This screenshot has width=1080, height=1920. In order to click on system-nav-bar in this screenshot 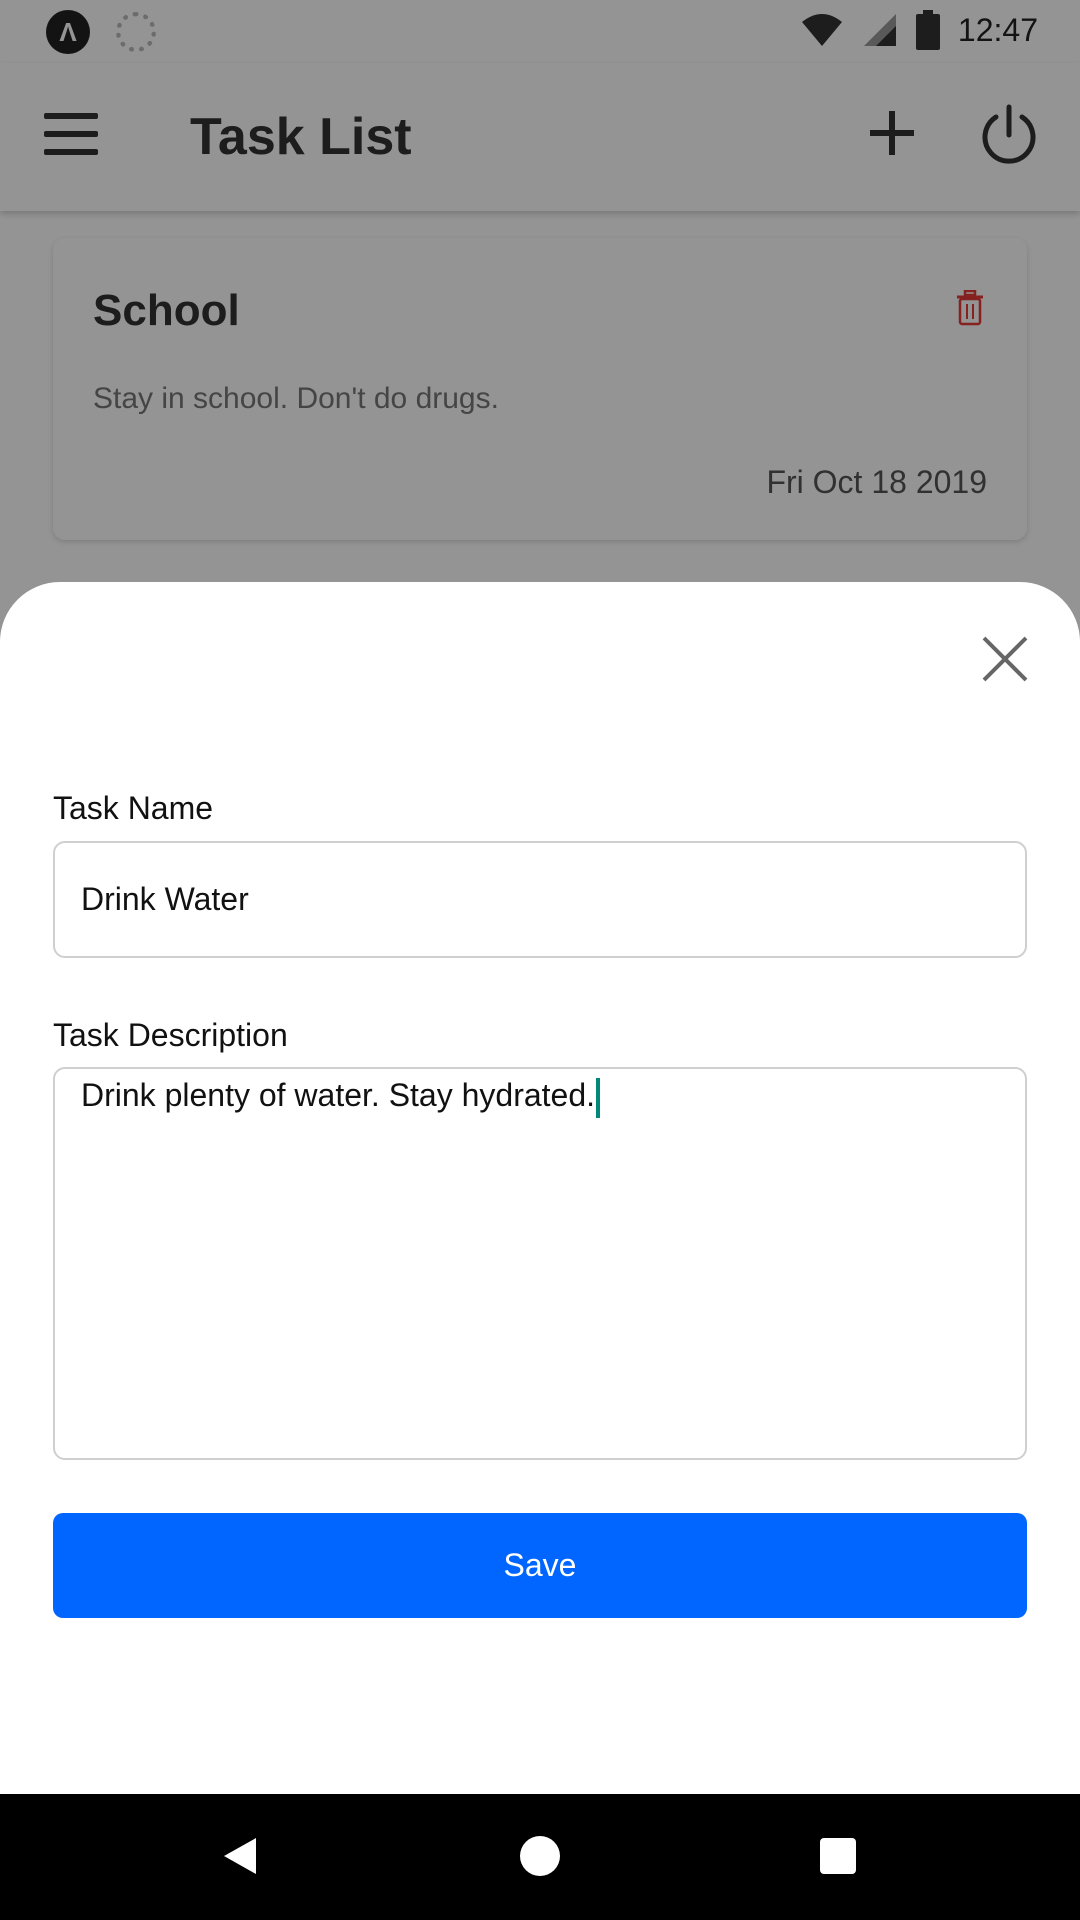, I will do `click(540, 1857)`.